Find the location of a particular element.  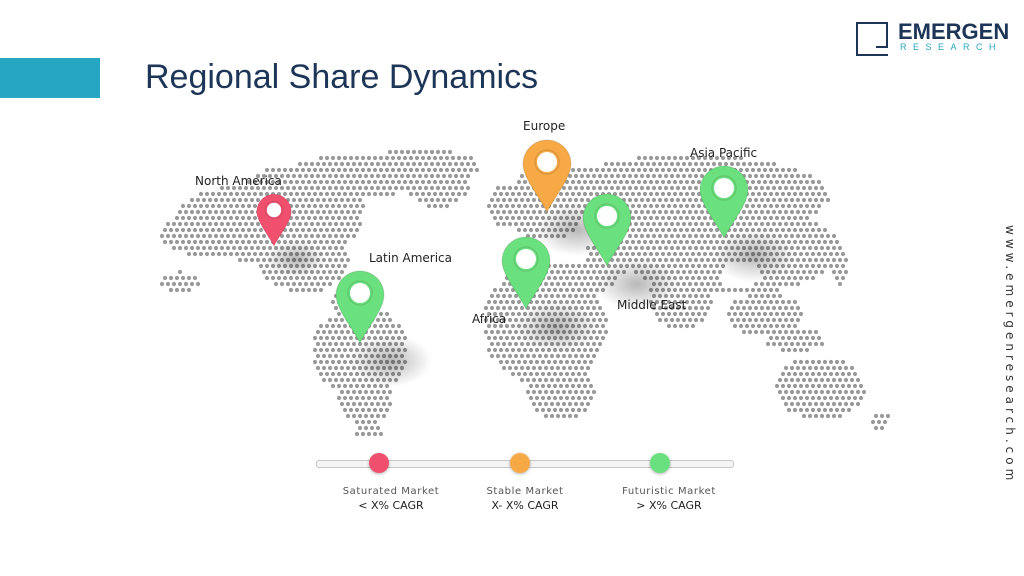

label-middle-east: Middle East is located at coordinates (652, 305).